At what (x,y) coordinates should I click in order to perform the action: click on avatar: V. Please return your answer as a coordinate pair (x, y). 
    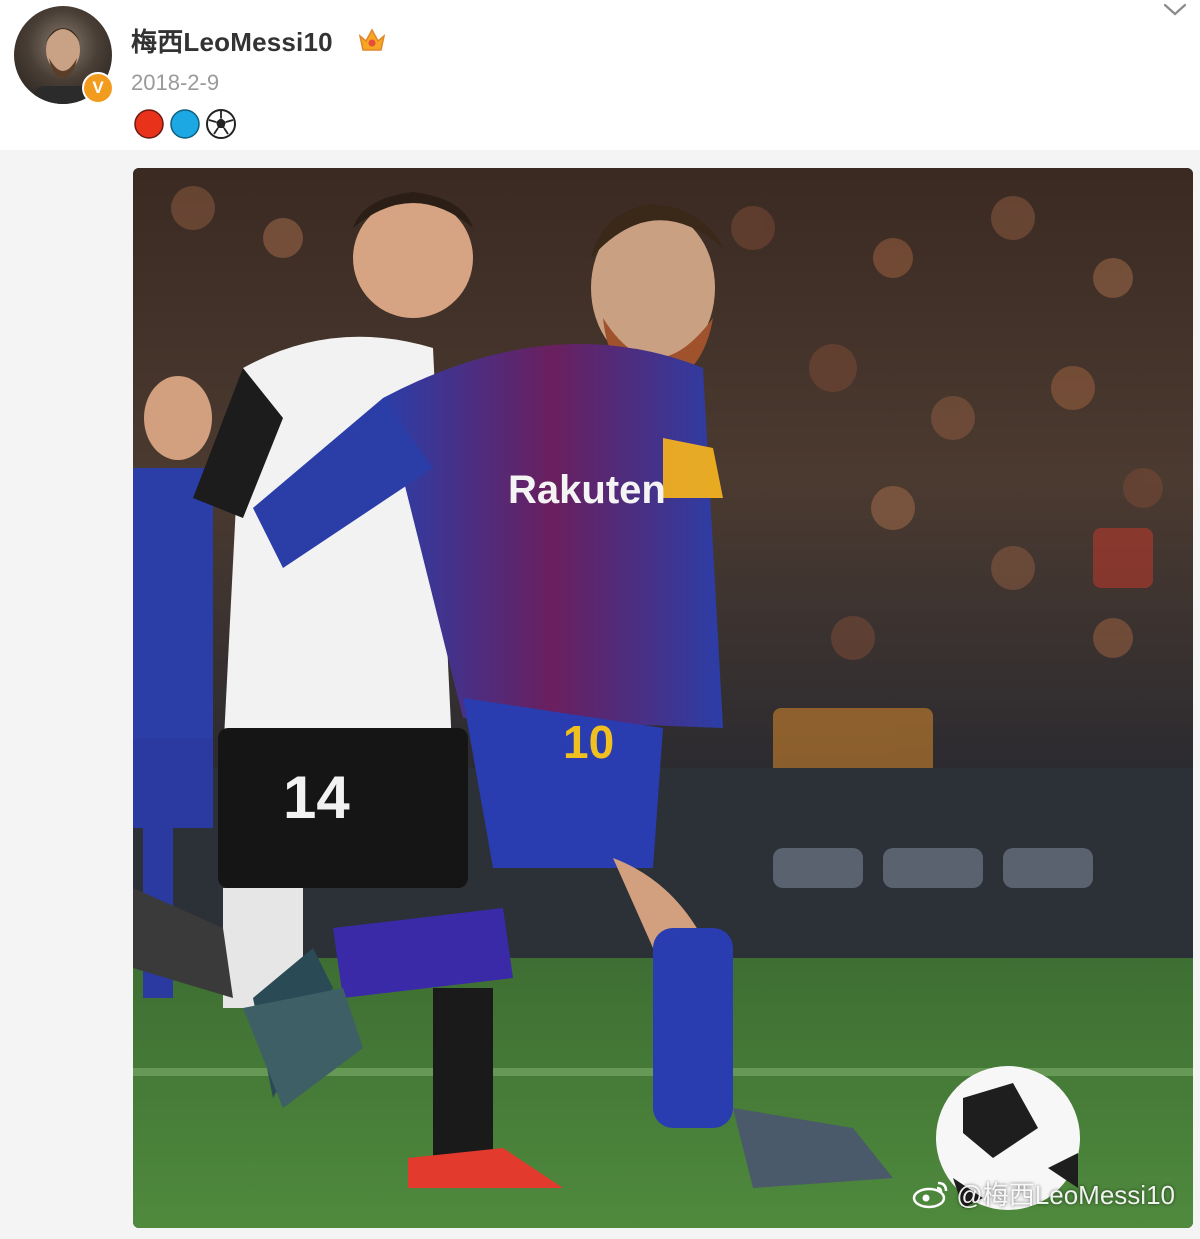
    Looking at the image, I should click on (64, 55).